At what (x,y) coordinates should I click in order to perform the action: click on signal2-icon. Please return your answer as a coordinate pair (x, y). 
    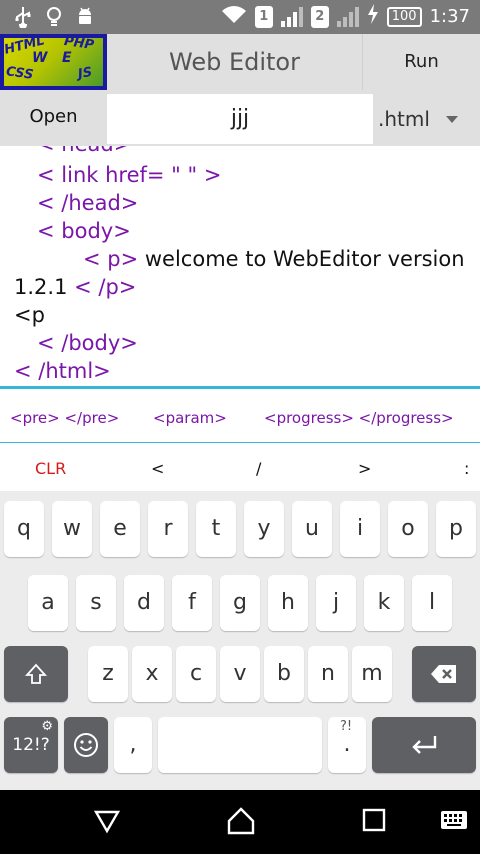
    Looking at the image, I should click on (347, 16).